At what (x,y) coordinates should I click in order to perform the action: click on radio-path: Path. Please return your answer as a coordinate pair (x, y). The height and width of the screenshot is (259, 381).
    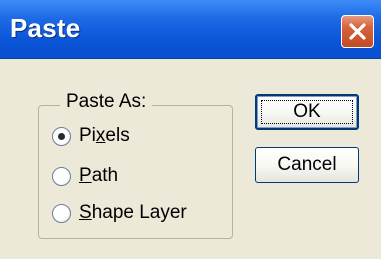
    Looking at the image, I should click on (85, 176).